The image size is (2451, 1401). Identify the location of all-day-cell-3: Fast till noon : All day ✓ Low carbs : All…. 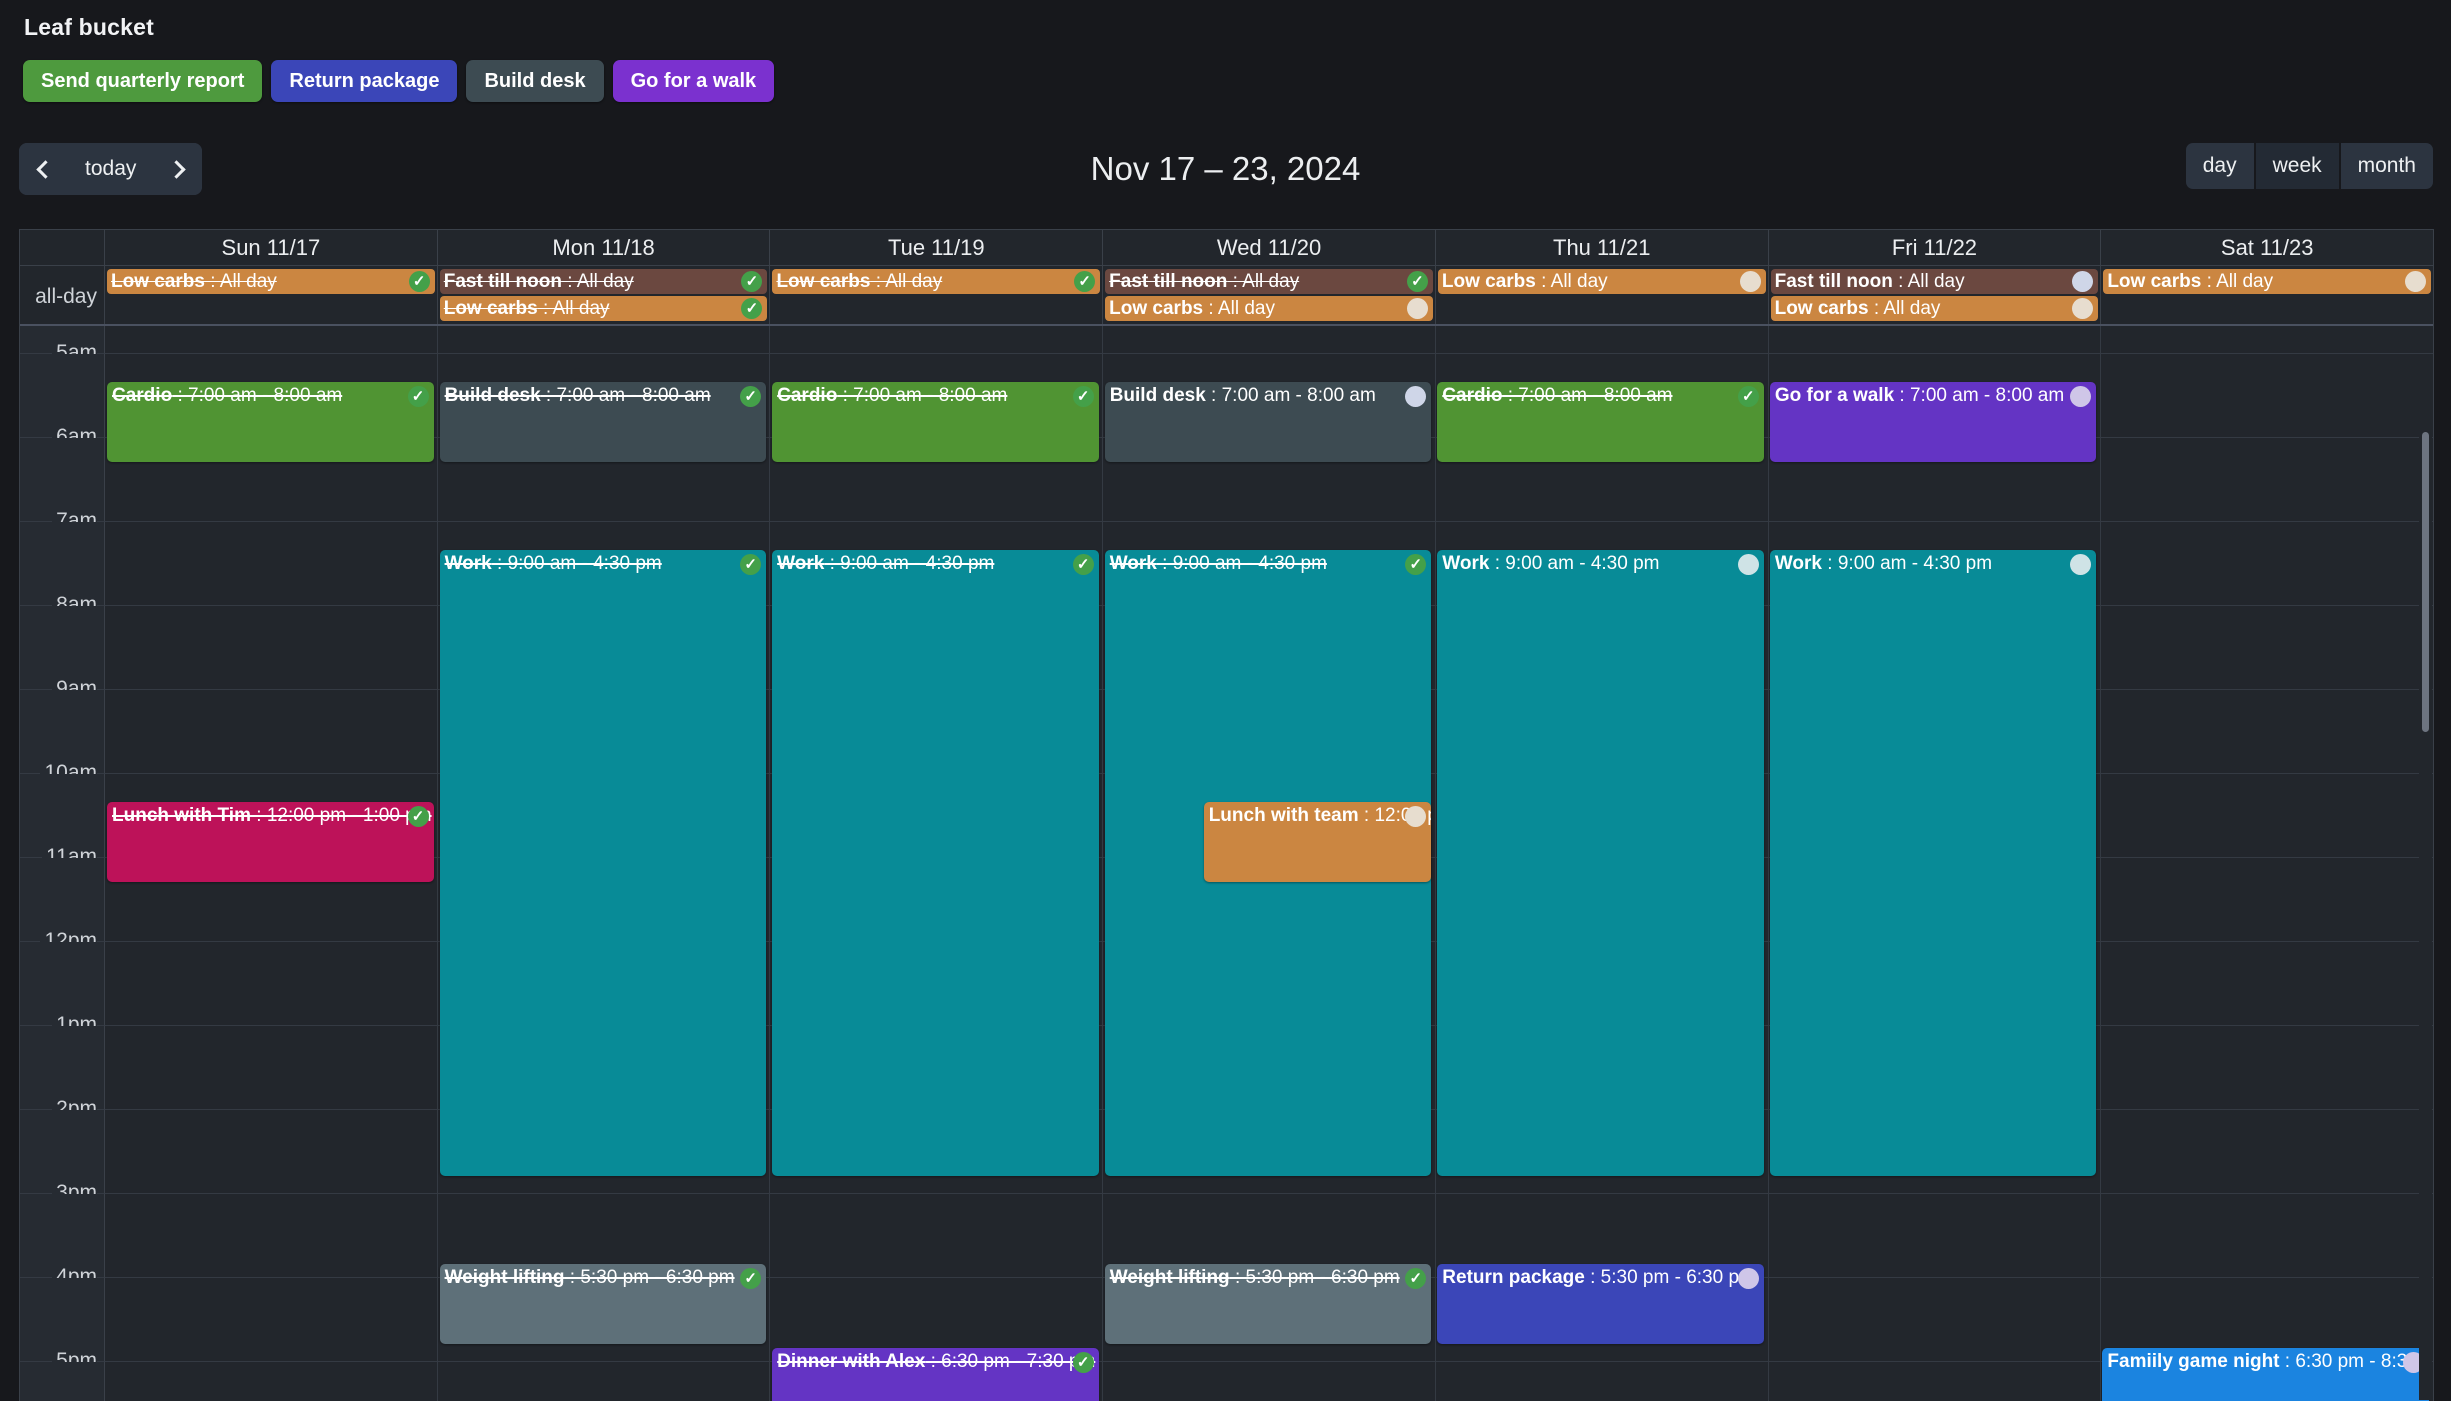
(1269, 295).